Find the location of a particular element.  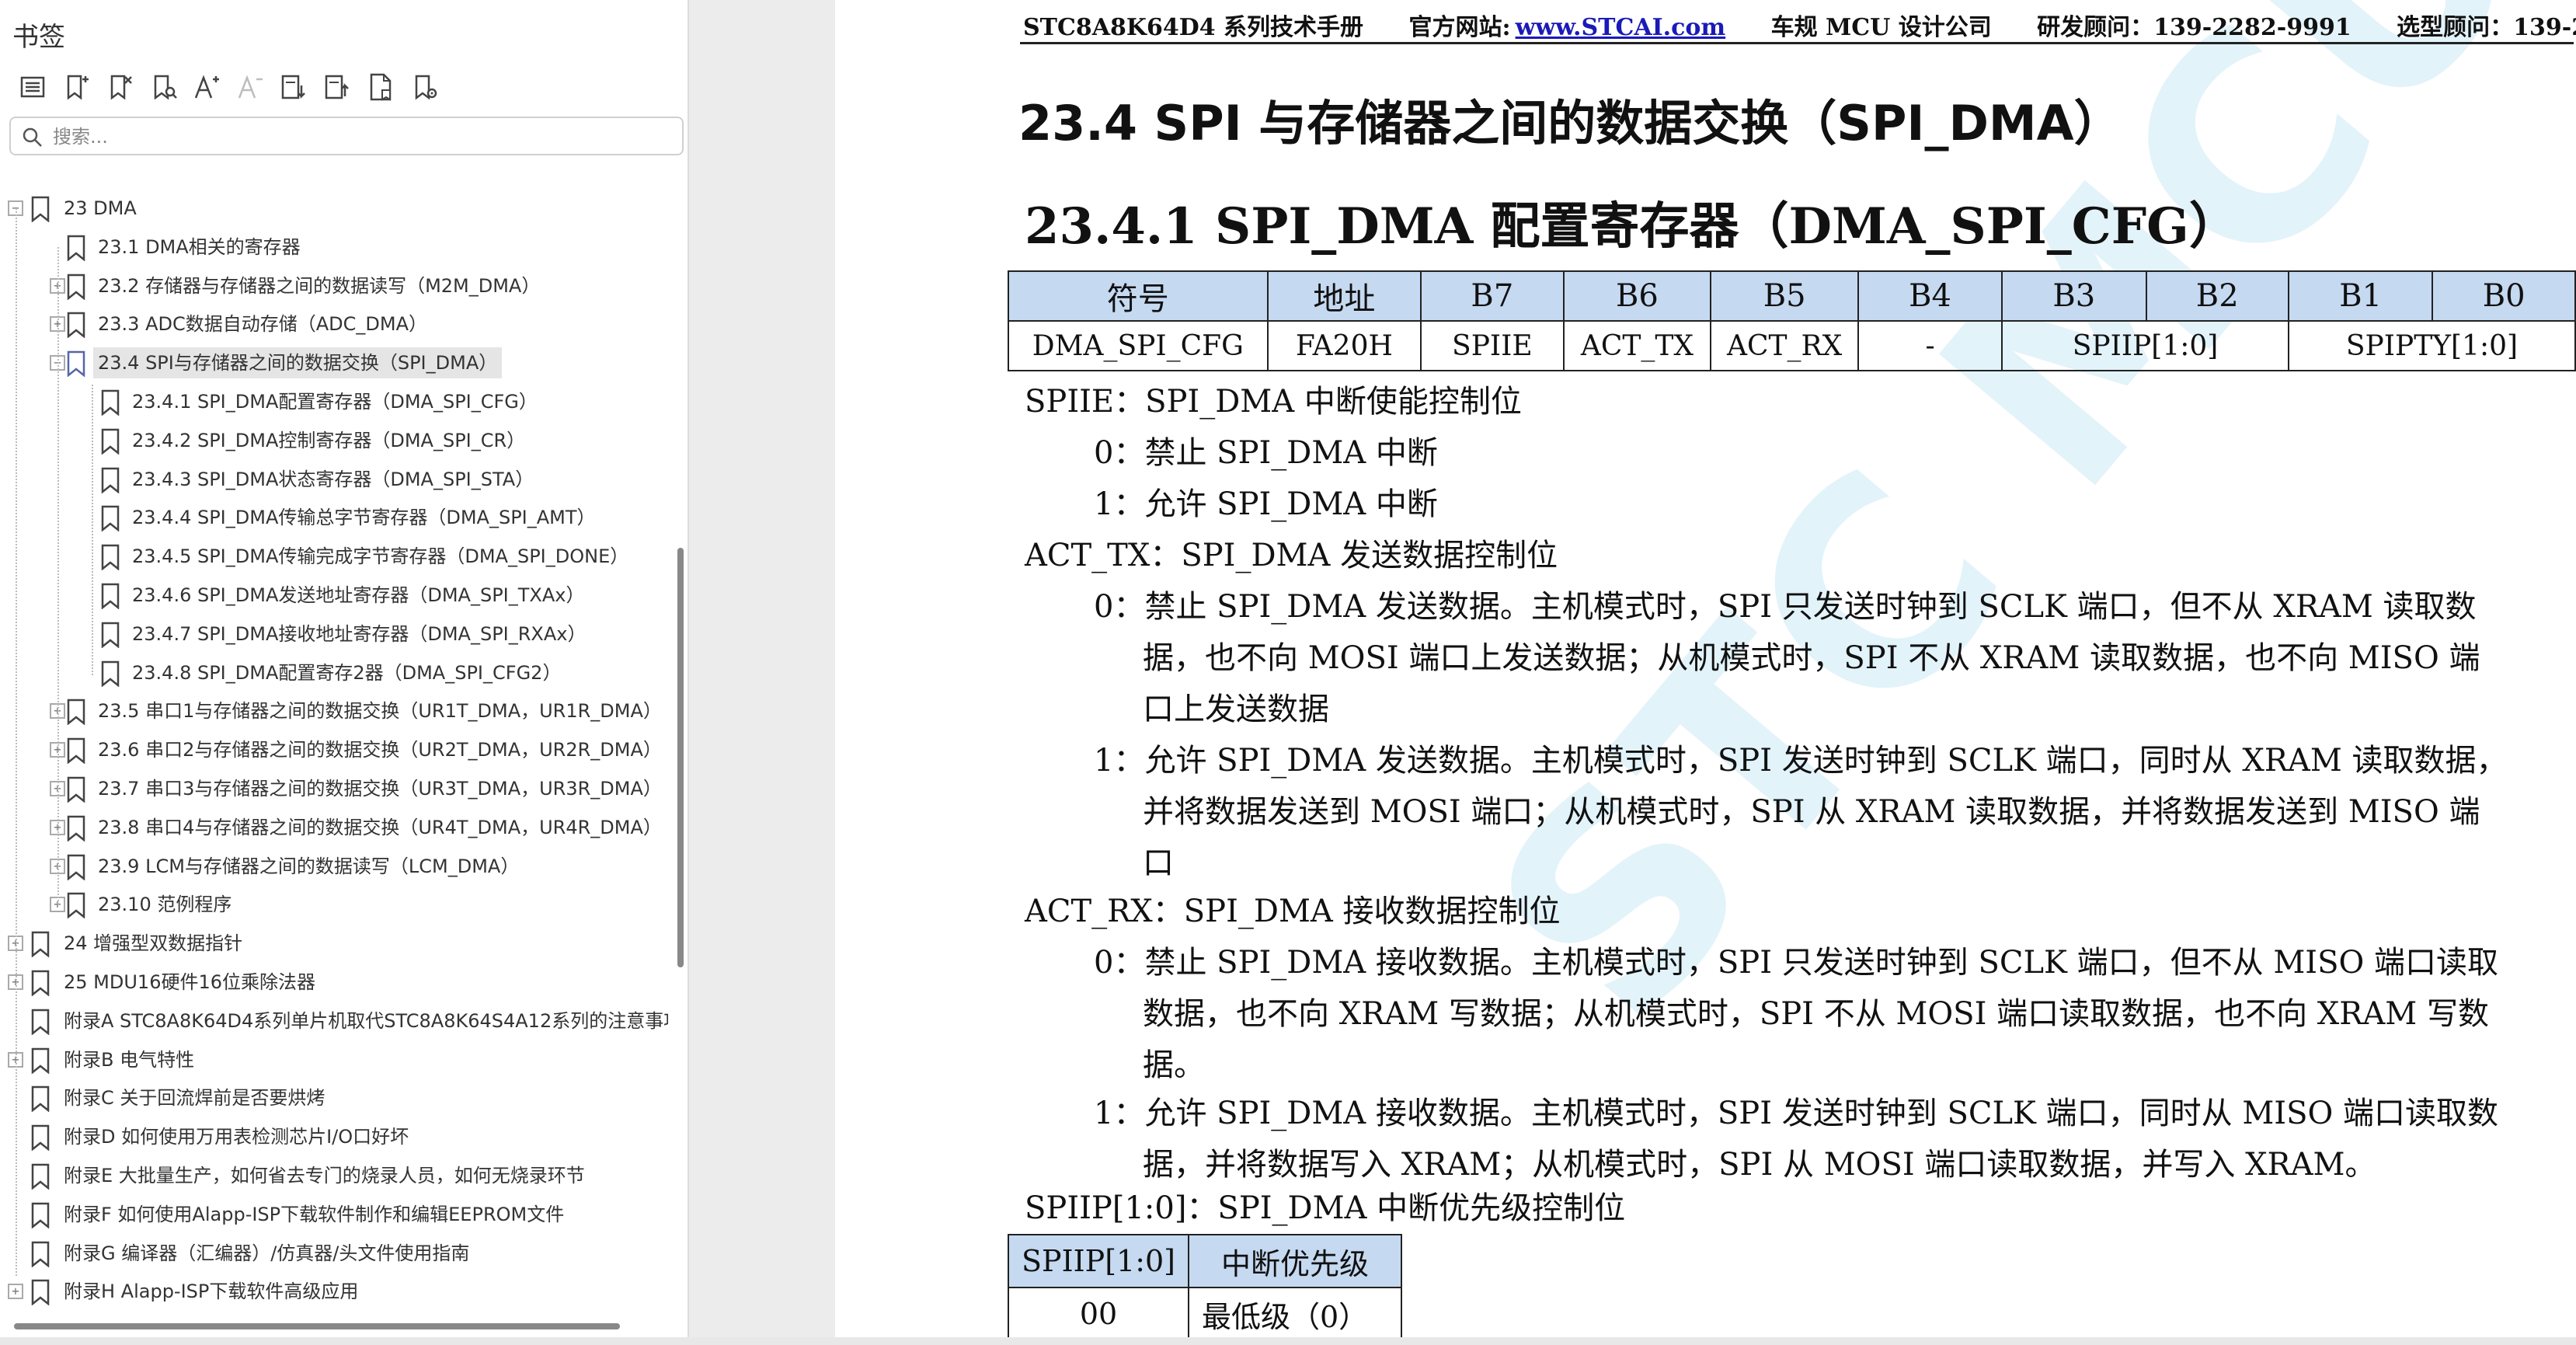

bookmark-item: 23.4.3 SPI_DMA状态寄存器（DMA_SPI_STA） is located at coordinates (334, 479).